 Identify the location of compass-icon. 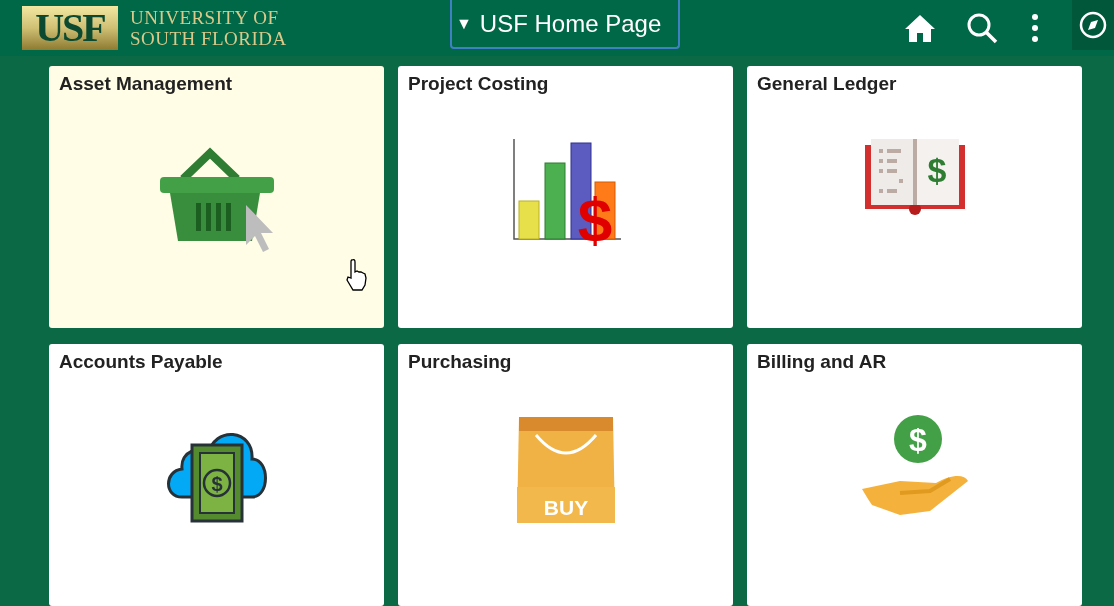
(1093, 25).